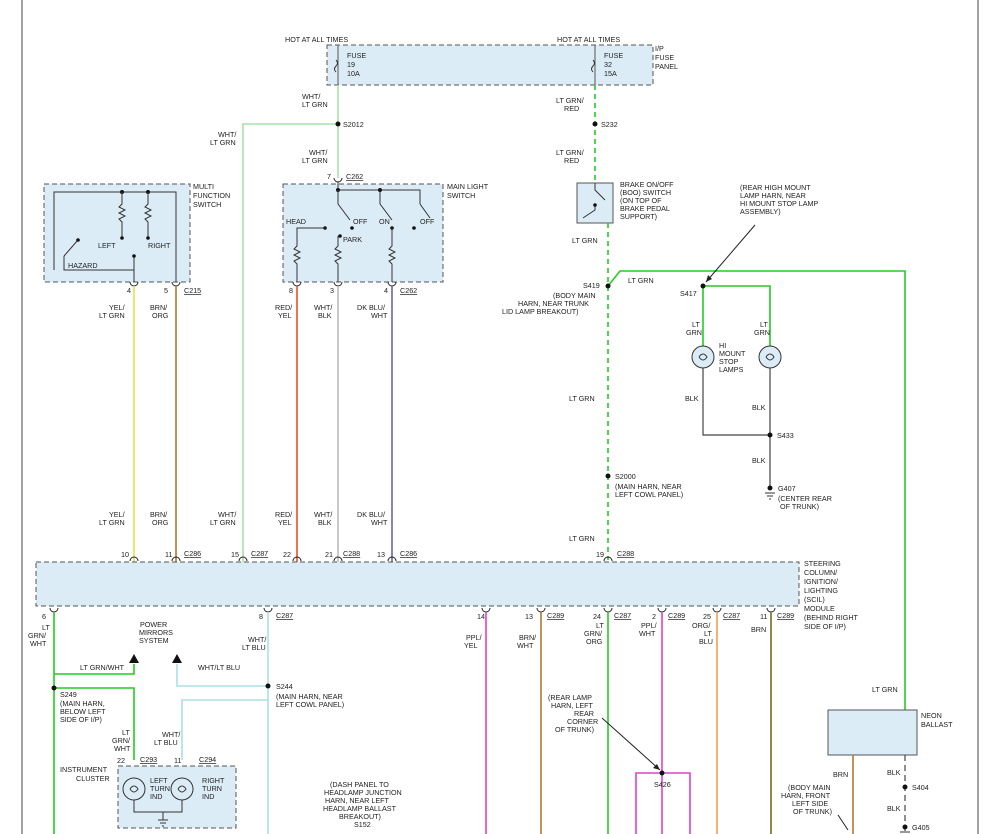 The width and height of the screenshot is (1003, 834). Describe the element at coordinates (102, 667) in the screenshot. I see `label-ltgrn-wht-horizontal: LT GRN/WHT` at that location.